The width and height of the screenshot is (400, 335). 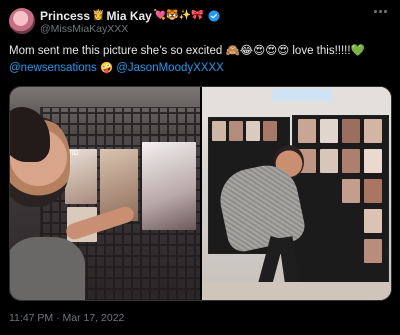 I want to click on verified-badge-icon, so click(x=214, y=16).